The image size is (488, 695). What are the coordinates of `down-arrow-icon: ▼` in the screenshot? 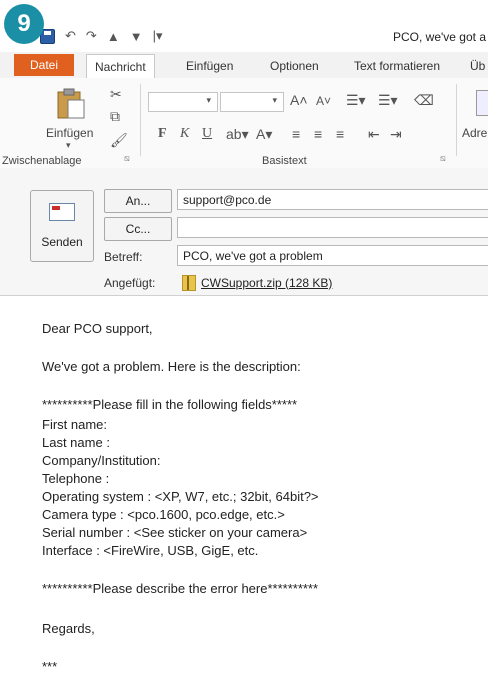 It's located at (136, 36).